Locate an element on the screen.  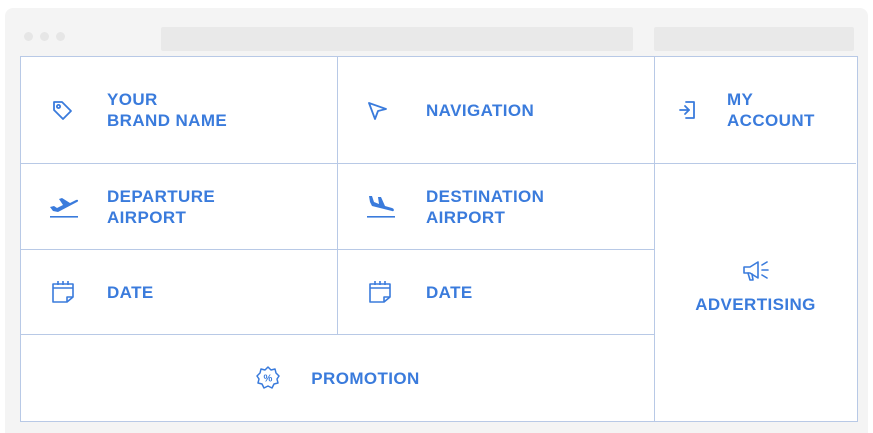
megaphone-icon is located at coordinates (756, 271).